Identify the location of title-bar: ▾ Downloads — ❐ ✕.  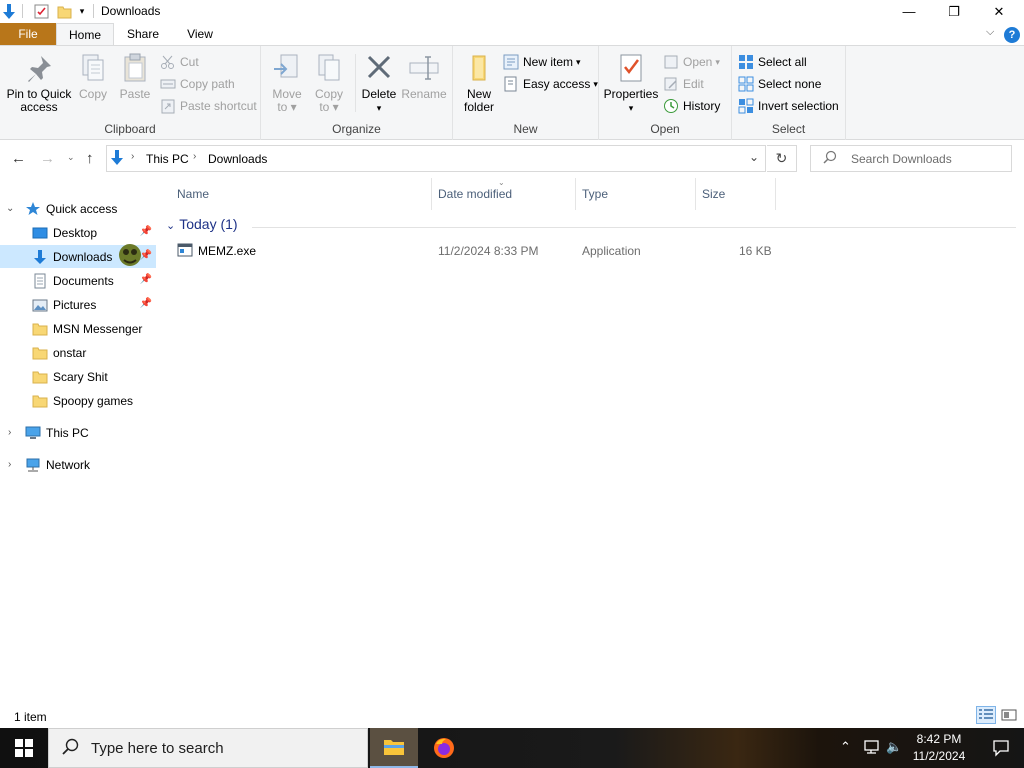
(512, 11).